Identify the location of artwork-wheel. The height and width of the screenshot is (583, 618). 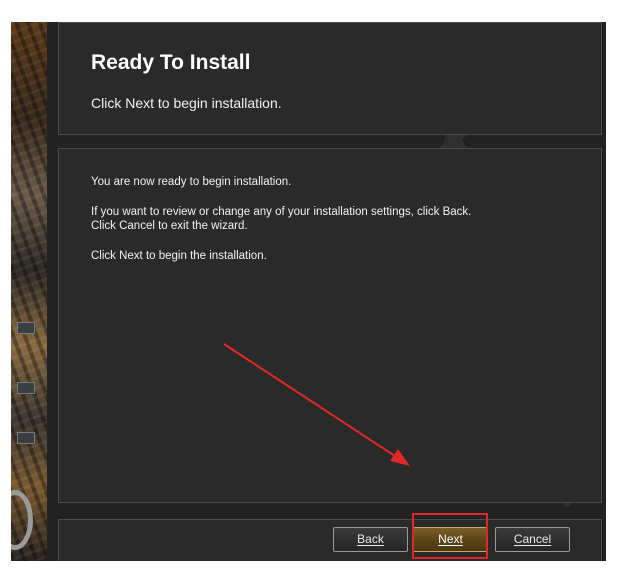
(22, 520).